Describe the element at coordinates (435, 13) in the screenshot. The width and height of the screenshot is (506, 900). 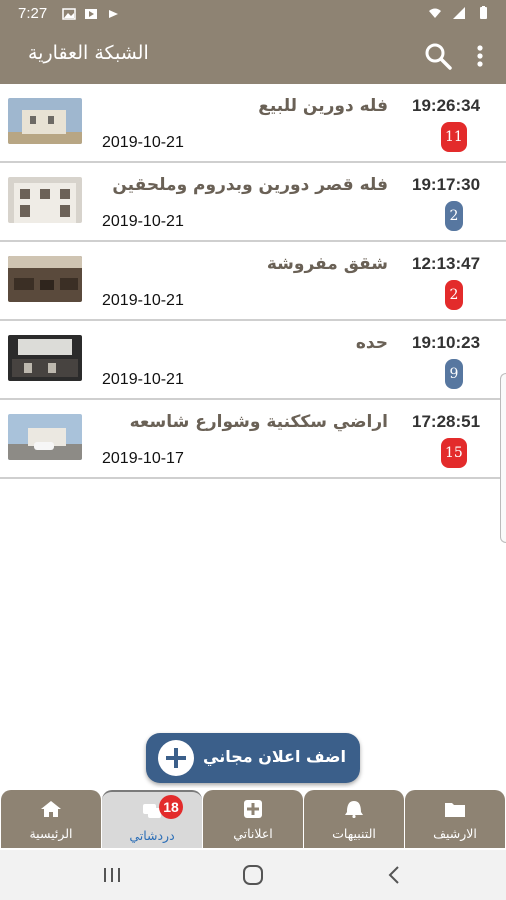
I see `wifi-icon` at that location.